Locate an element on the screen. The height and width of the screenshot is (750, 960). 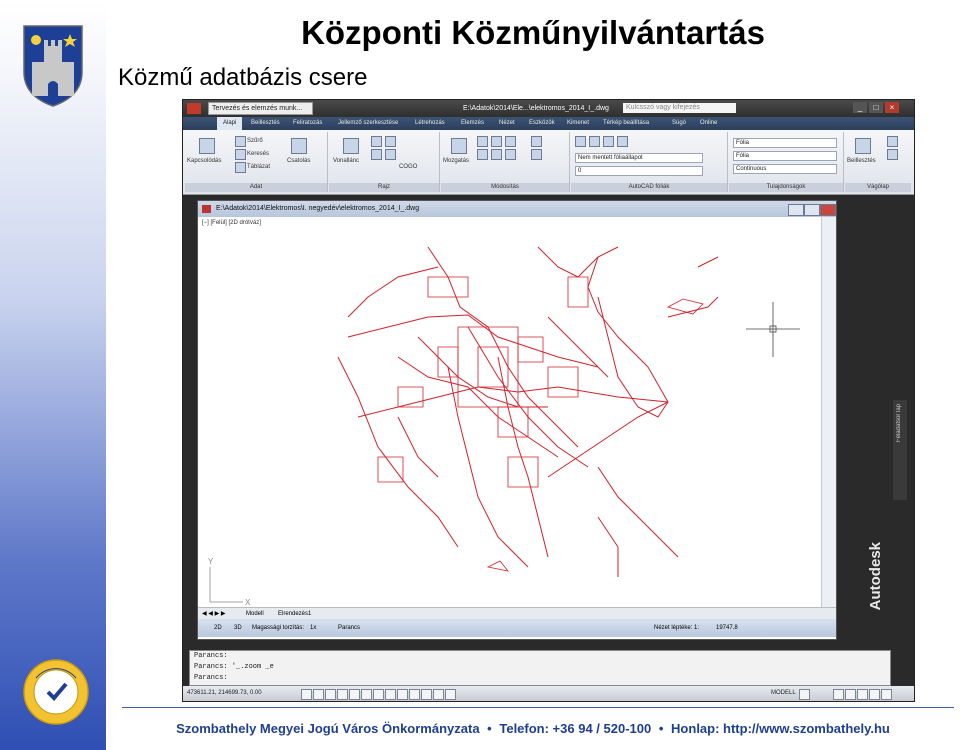
tablazat-button: Táblázat is located at coordinates (258, 167).